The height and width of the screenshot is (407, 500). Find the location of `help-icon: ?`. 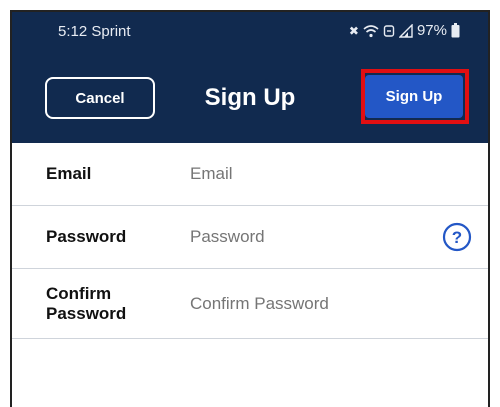

help-icon: ? is located at coordinates (457, 237).